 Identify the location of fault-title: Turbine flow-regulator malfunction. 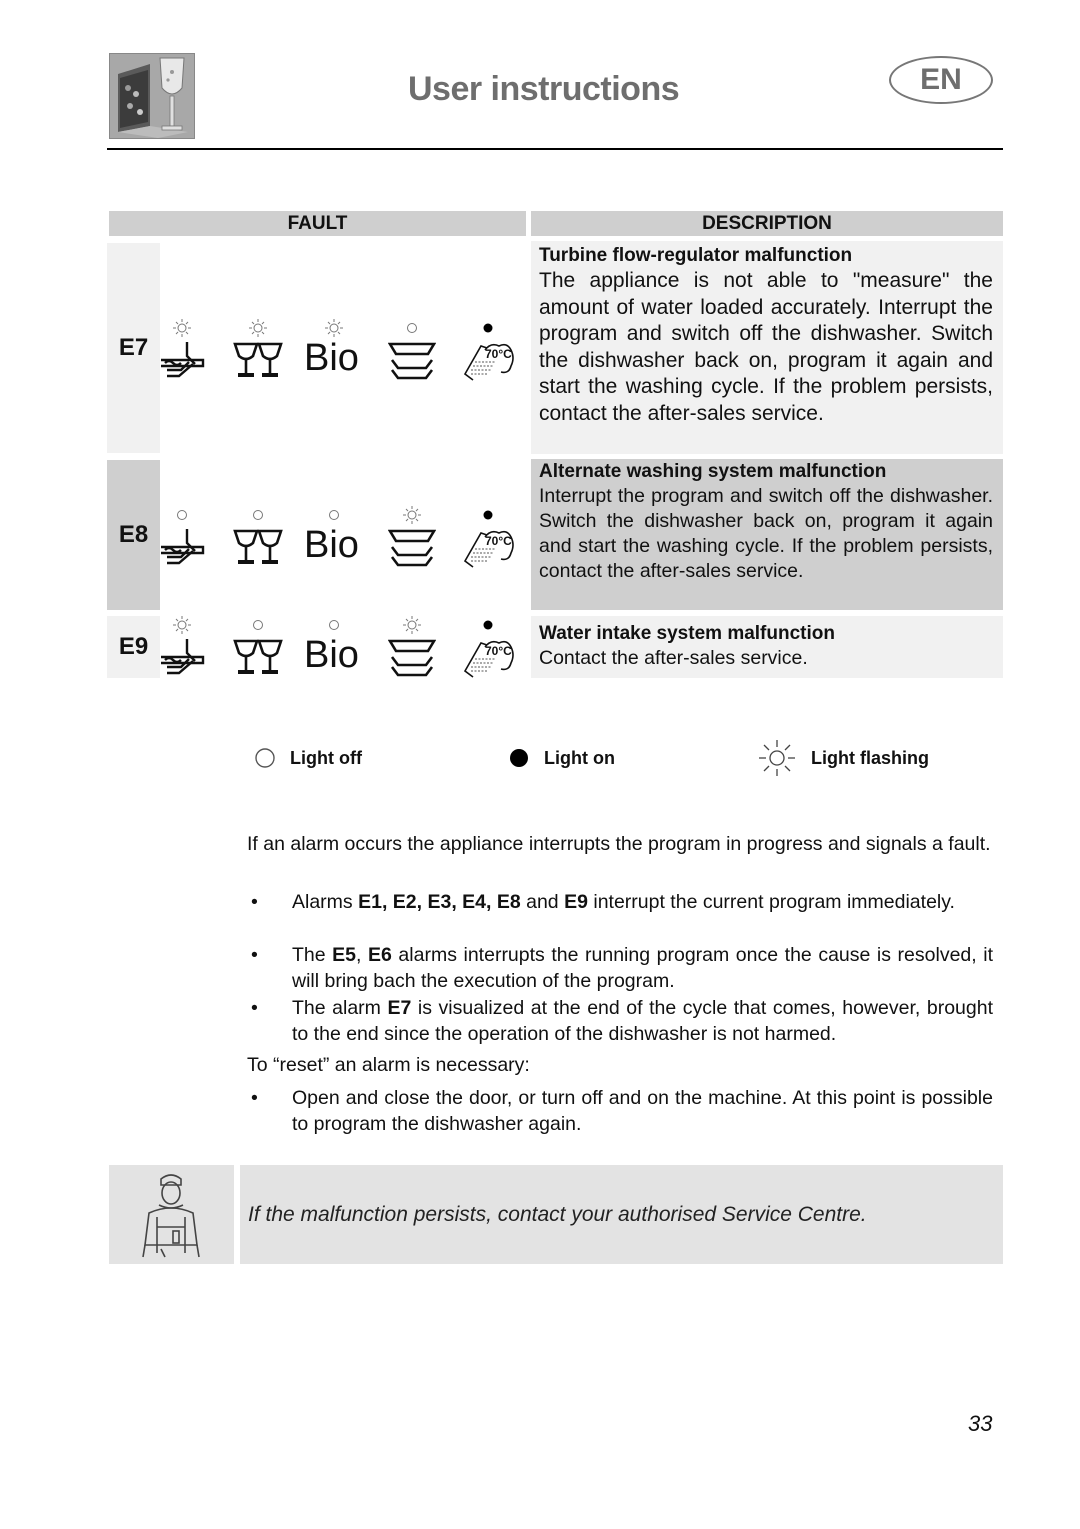
(696, 255).